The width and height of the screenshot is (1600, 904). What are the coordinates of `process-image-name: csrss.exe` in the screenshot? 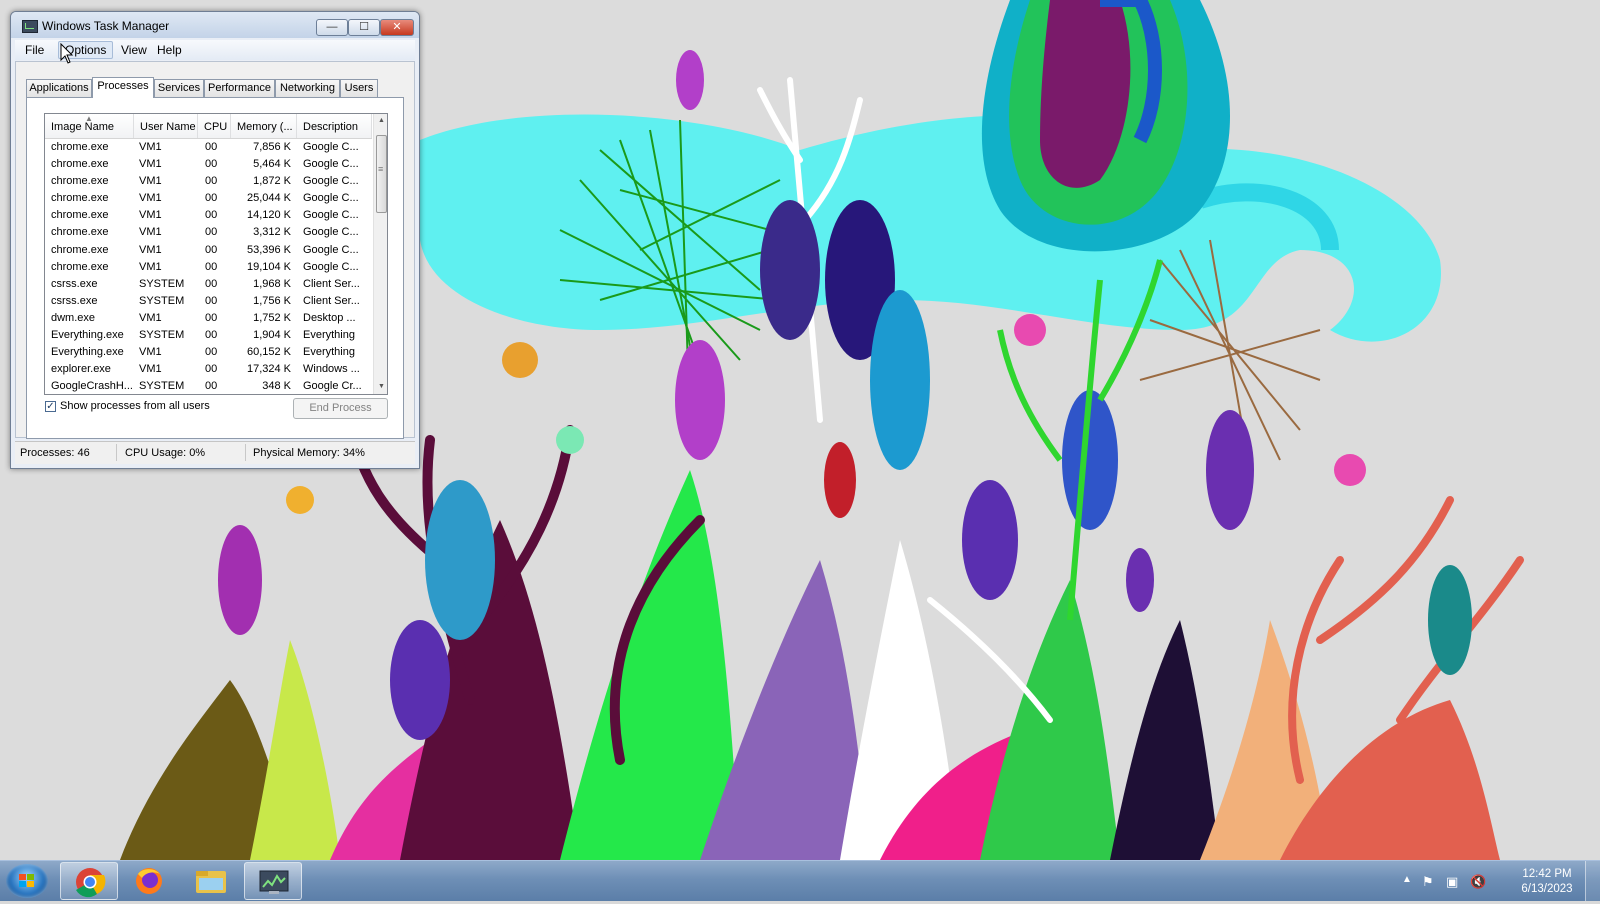 It's located at (74, 300).